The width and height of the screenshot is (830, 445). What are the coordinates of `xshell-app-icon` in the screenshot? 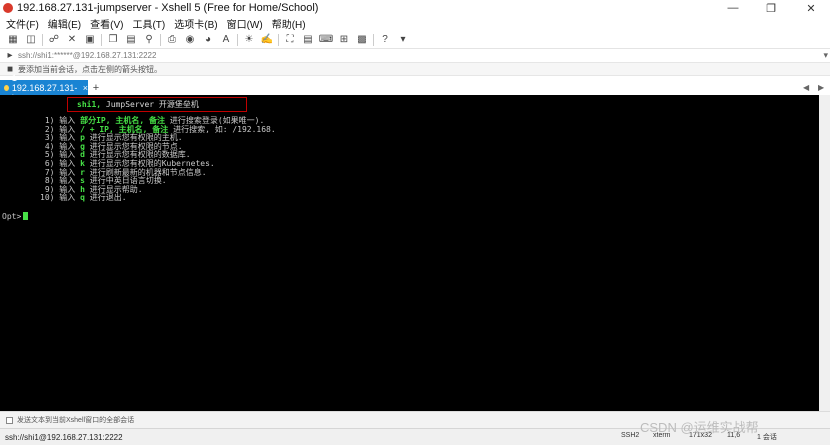 It's located at (8, 8).